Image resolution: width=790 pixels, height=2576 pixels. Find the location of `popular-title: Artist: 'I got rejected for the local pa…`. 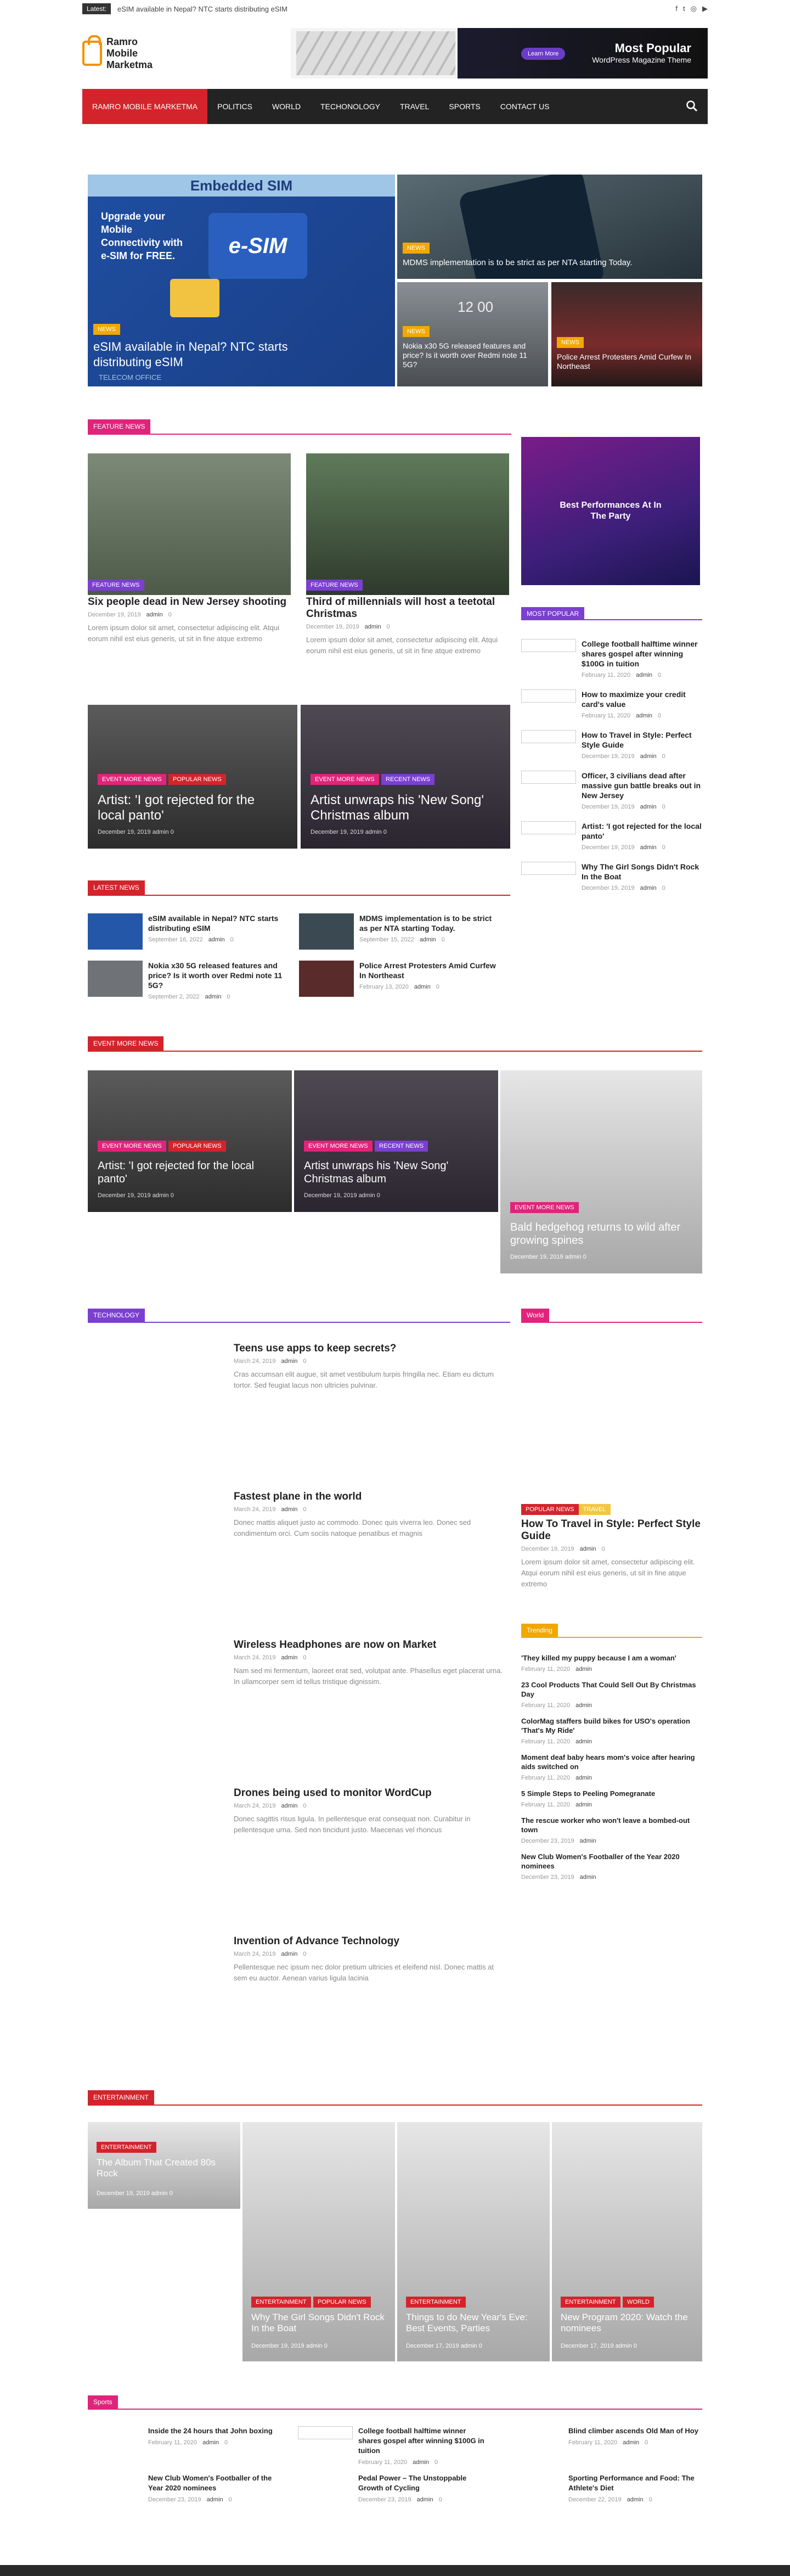

popular-title: Artist: 'I got rejected for the local pa… is located at coordinates (642, 831).